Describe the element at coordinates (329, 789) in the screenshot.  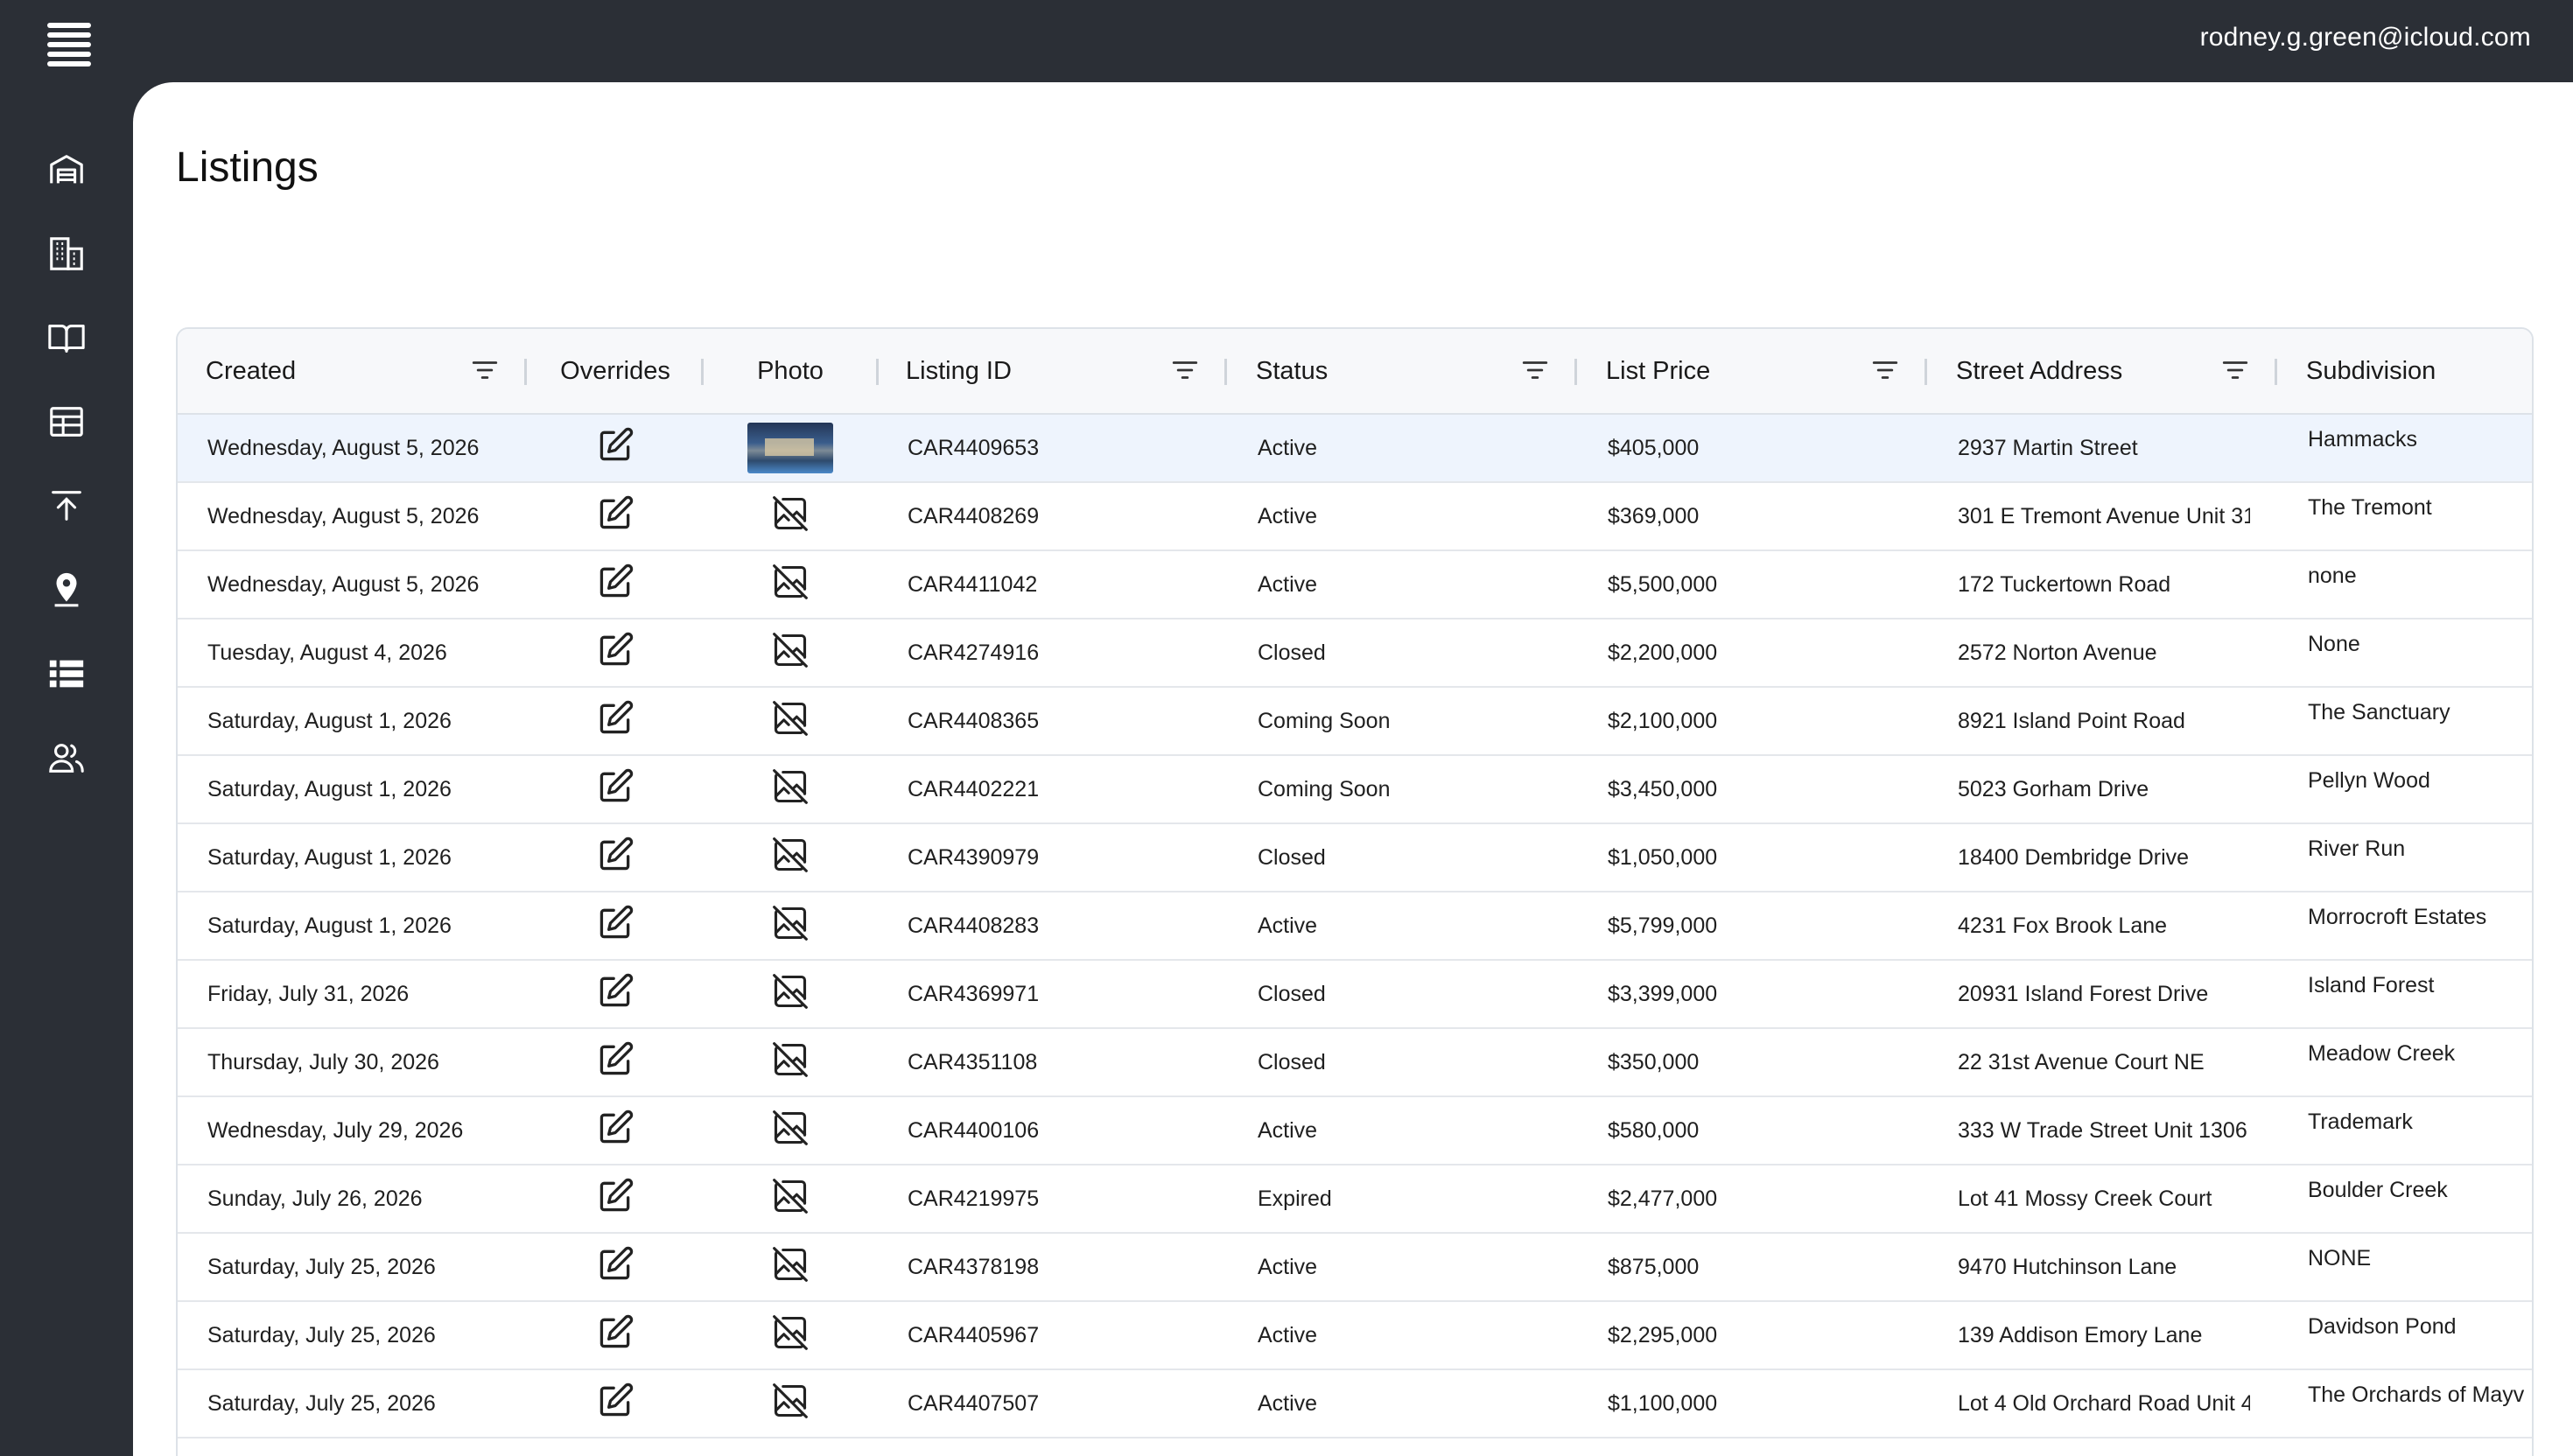
I see `cell-created: Saturday, August 1, 2026` at that location.